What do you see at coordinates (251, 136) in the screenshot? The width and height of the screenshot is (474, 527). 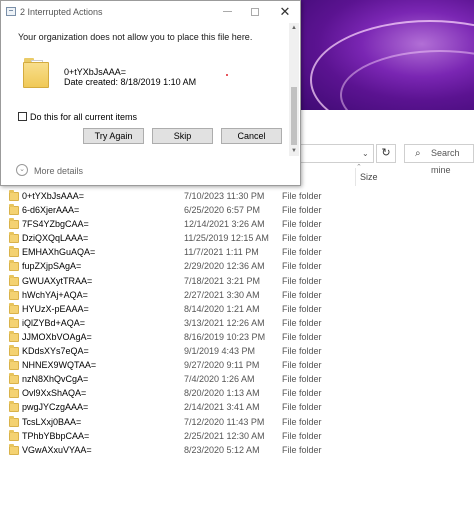 I see `cancel-button: Cancel` at bounding box center [251, 136].